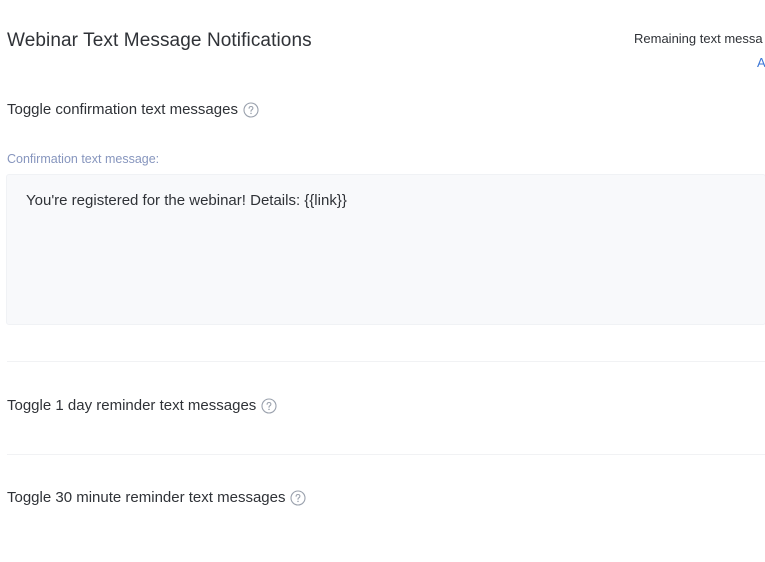 This screenshot has width=765, height=562. Describe the element at coordinates (761, 62) in the screenshot. I see `remaining-text-messages-link: A` at that location.